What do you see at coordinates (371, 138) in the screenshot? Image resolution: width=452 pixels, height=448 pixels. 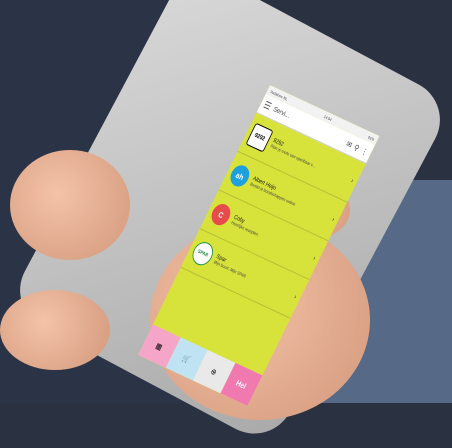 I see `battery-label: 91%` at bounding box center [371, 138].